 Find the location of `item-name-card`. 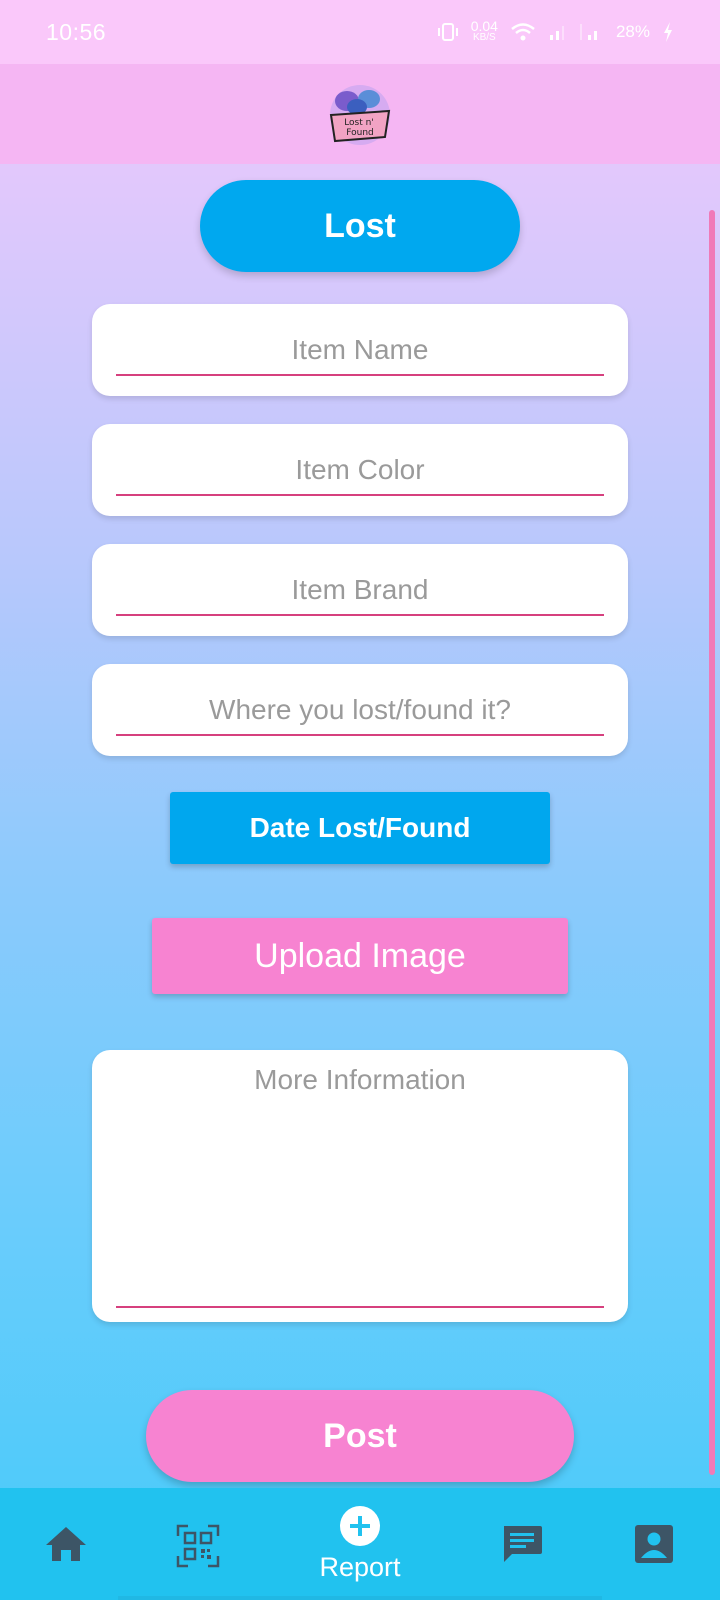

item-name-card is located at coordinates (360, 350).